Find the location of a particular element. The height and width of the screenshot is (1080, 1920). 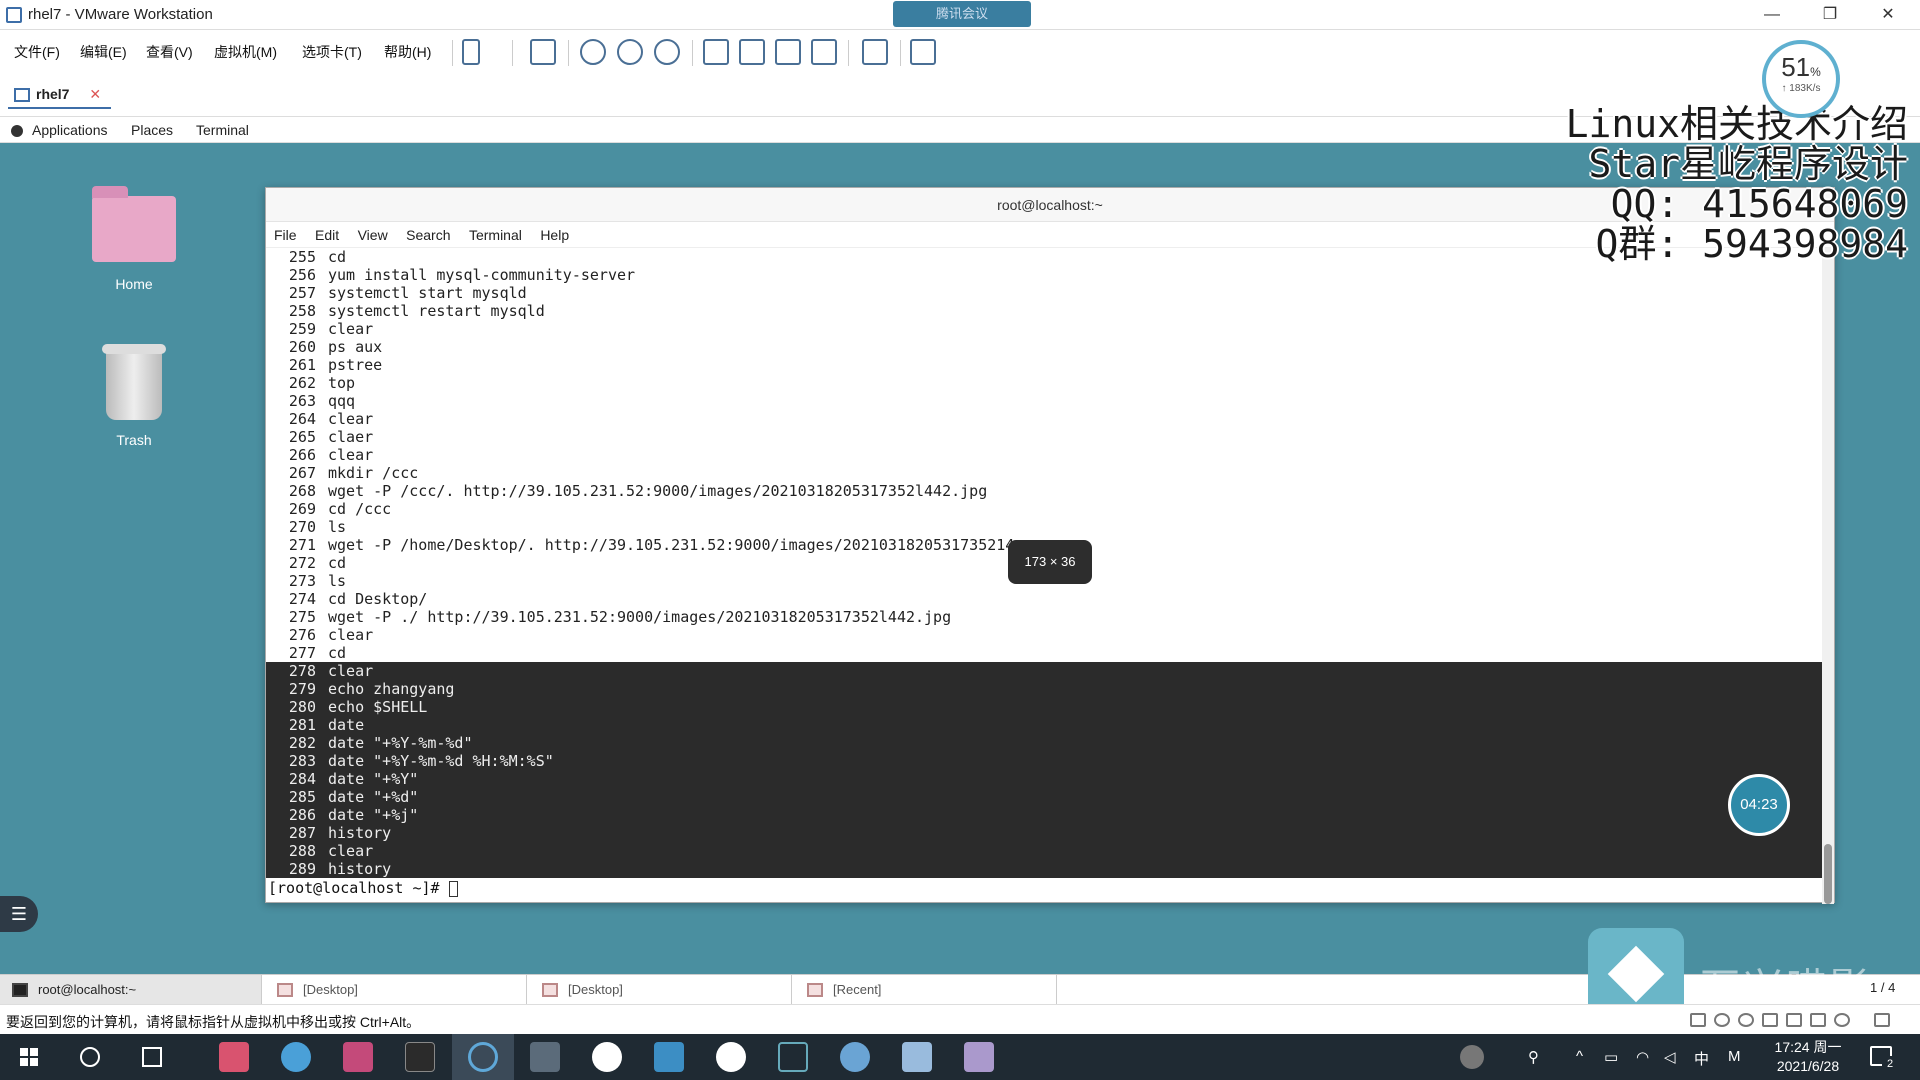

tab-close-icon: ✕ is located at coordinates (95, 94).